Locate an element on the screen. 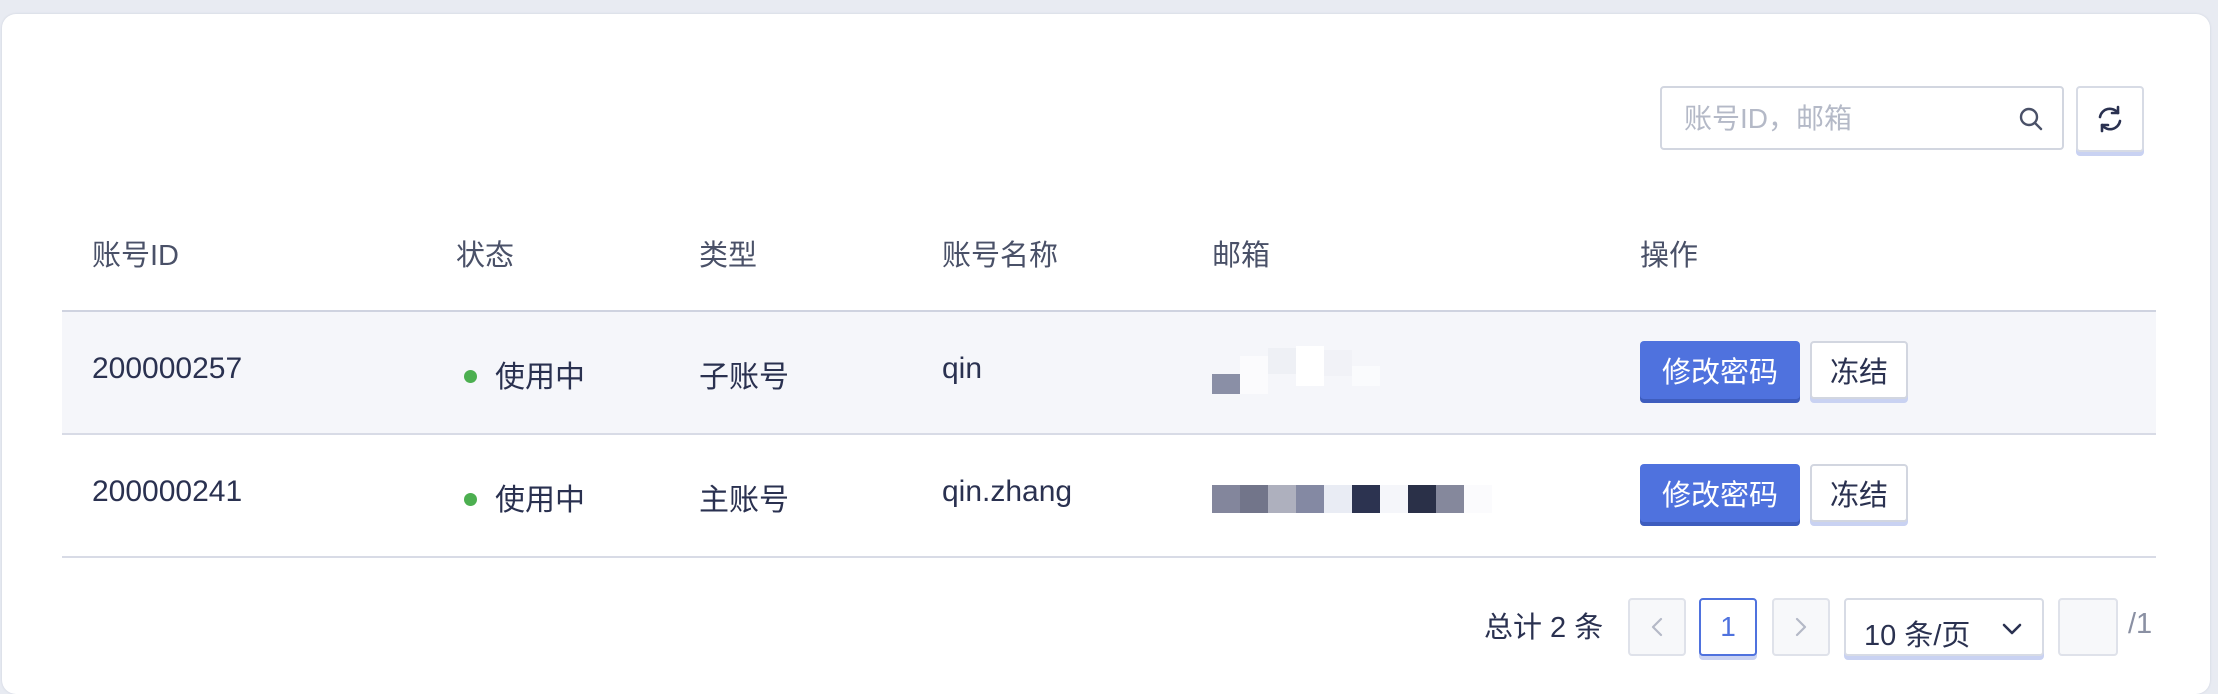 This screenshot has height=694, width=2218. search-icon is located at coordinates (2031, 119).